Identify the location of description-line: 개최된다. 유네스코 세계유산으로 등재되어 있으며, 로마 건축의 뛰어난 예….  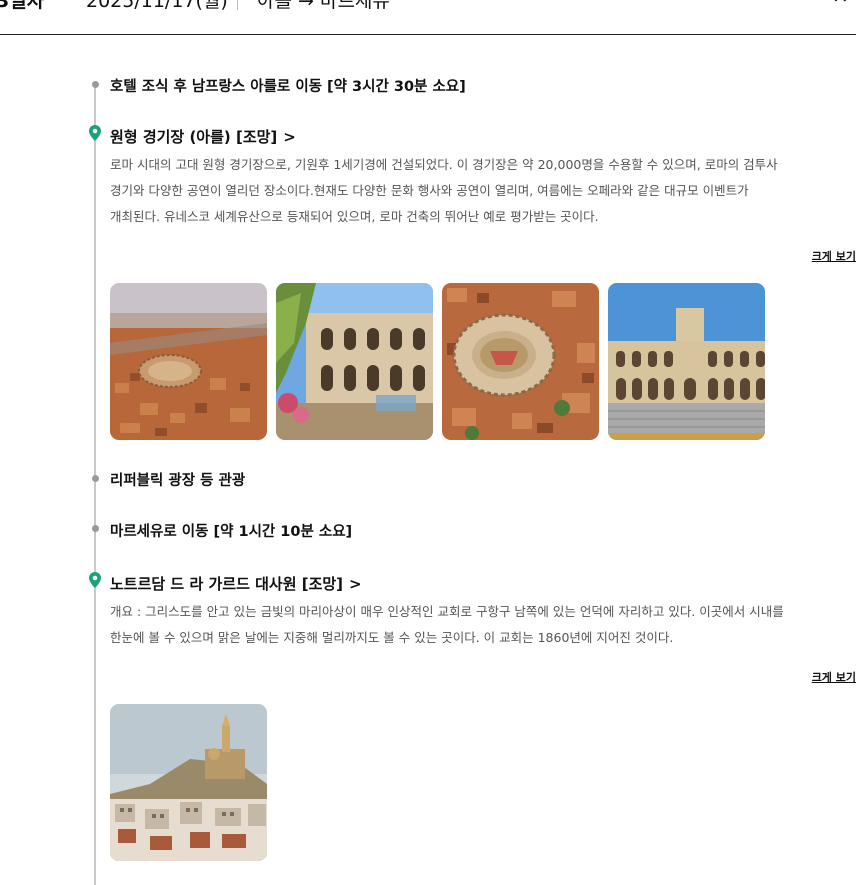
(354, 216).